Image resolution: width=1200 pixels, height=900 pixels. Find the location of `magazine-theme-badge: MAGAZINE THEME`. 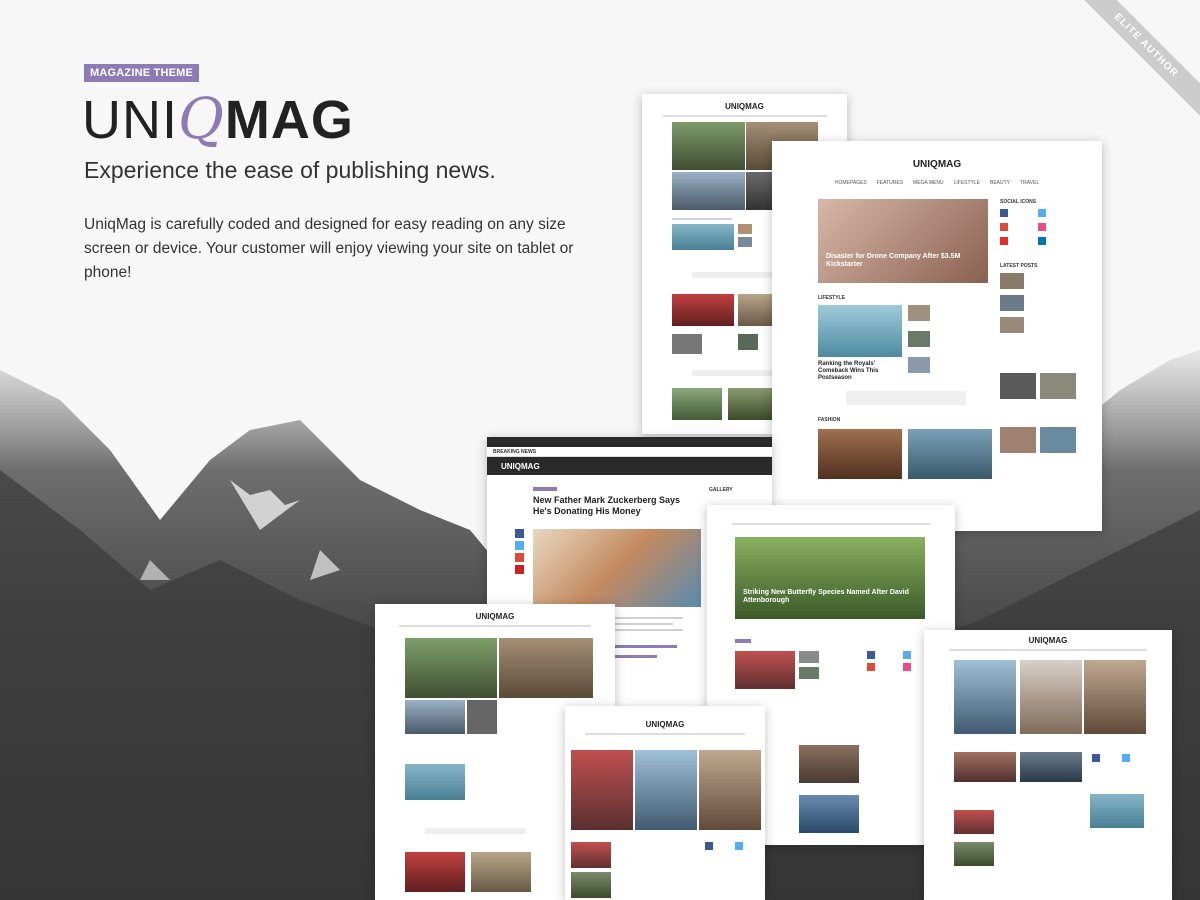

magazine-theme-badge: MAGAZINE THEME is located at coordinates (142, 73).